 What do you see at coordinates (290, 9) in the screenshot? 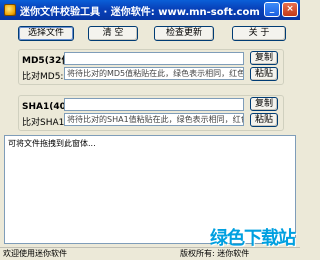
I see `close-button: ×` at bounding box center [290, 9].